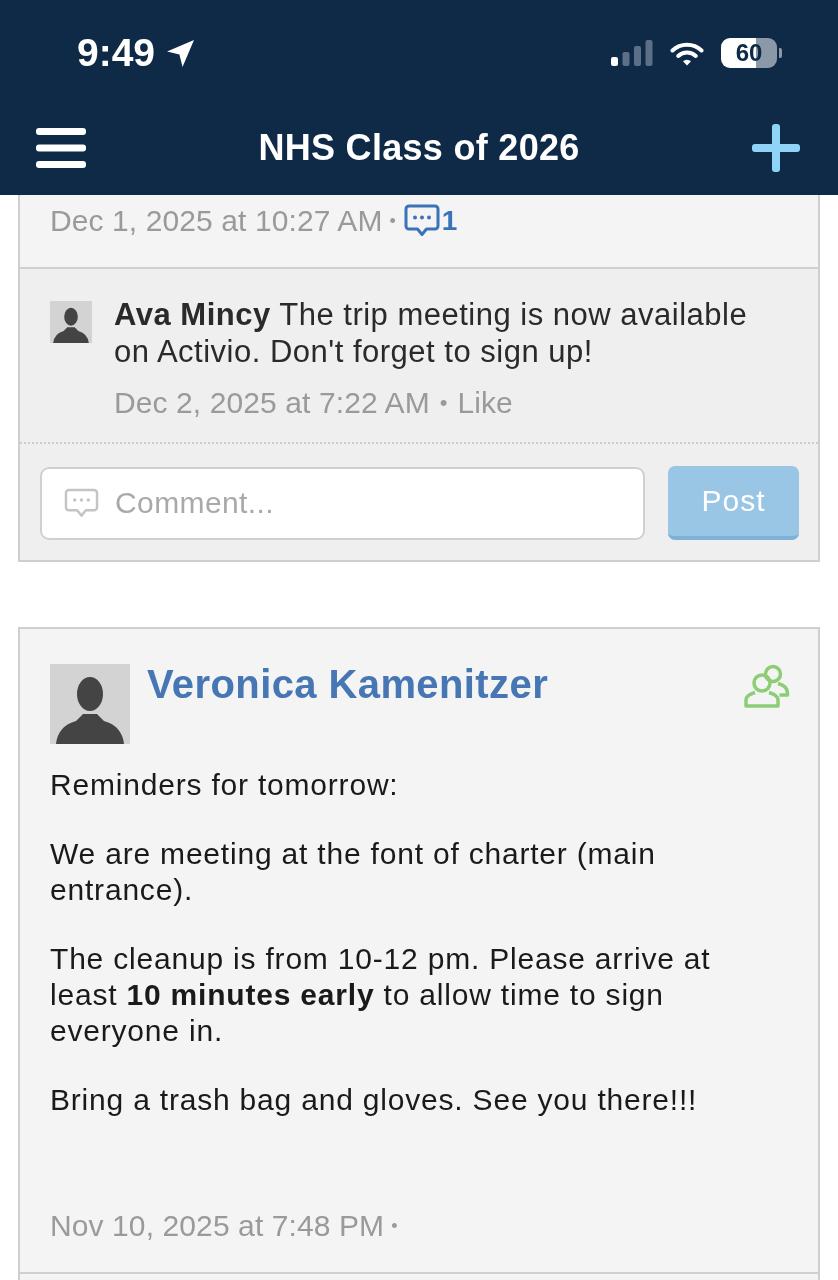  Describe the element at coordinates (61, 147) in the screenshot. I see `menu-icon` at that location.